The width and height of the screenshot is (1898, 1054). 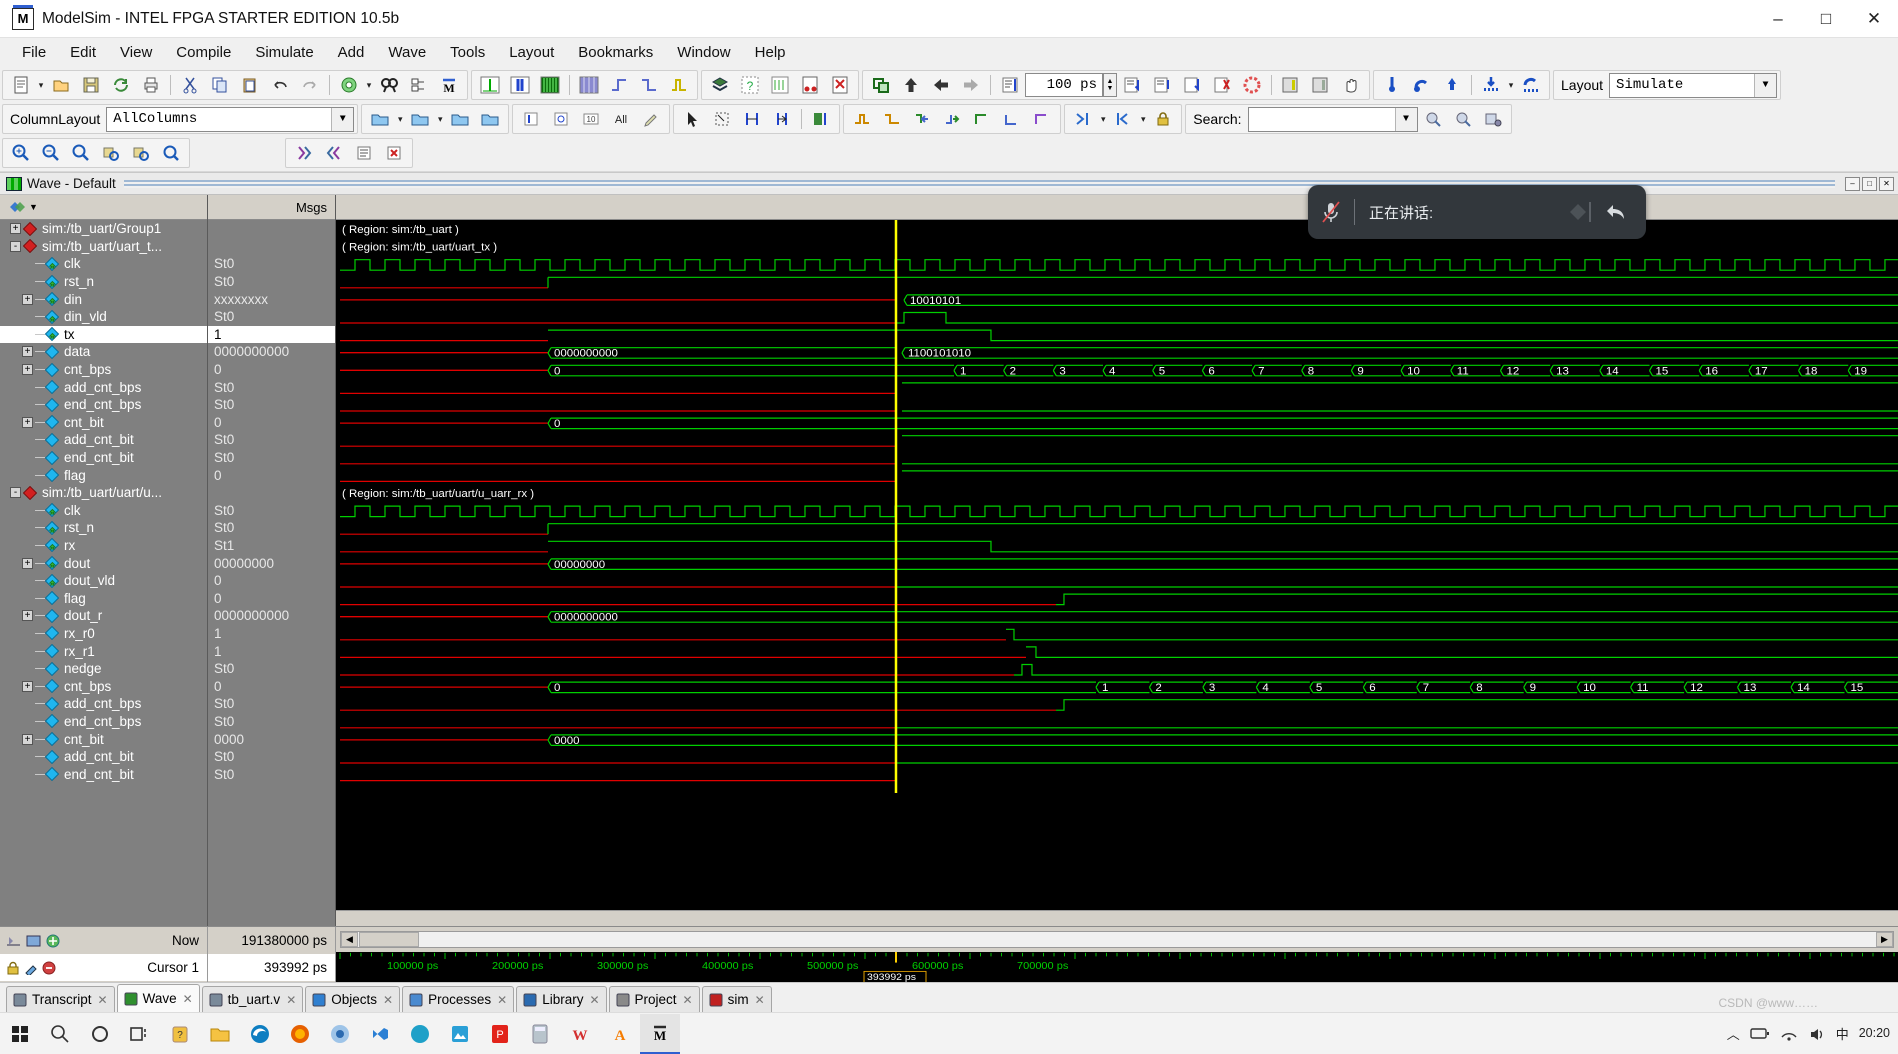 I want to click on search-input, so click(x=1321, y=119).